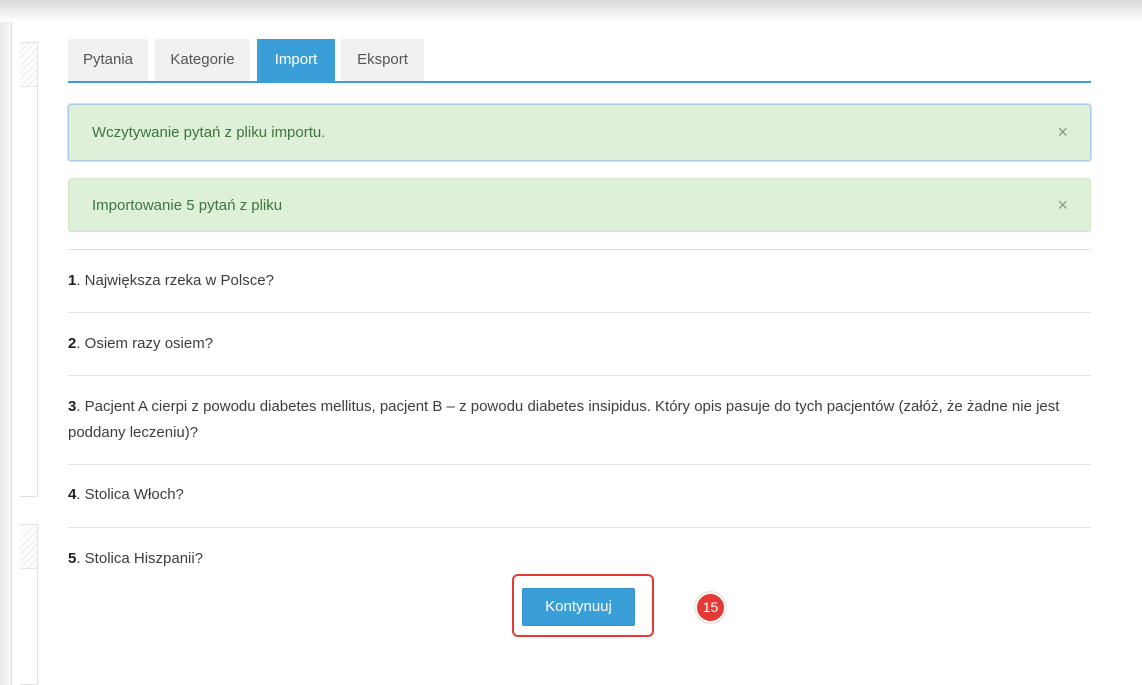 The width and height of the screenshot is (1142, 685). What do you see at coordinates (578, 607) in the screenshot?
I see `continue-button: Kontynuuj` at bounding box center [578, 607].